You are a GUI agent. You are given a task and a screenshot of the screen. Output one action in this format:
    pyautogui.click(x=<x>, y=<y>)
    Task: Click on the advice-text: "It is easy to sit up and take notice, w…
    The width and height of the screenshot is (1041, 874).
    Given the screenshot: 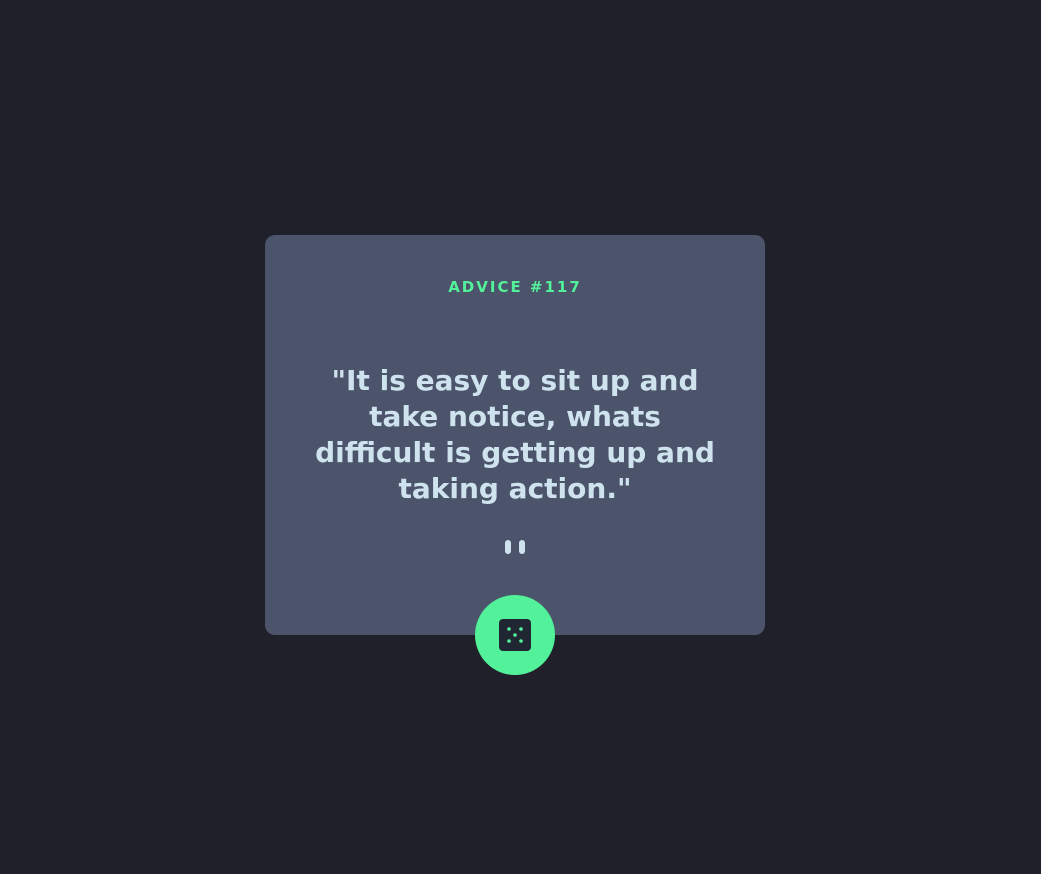 What is the action you would take?
    pyautogui.click(x=515, y=434)
    